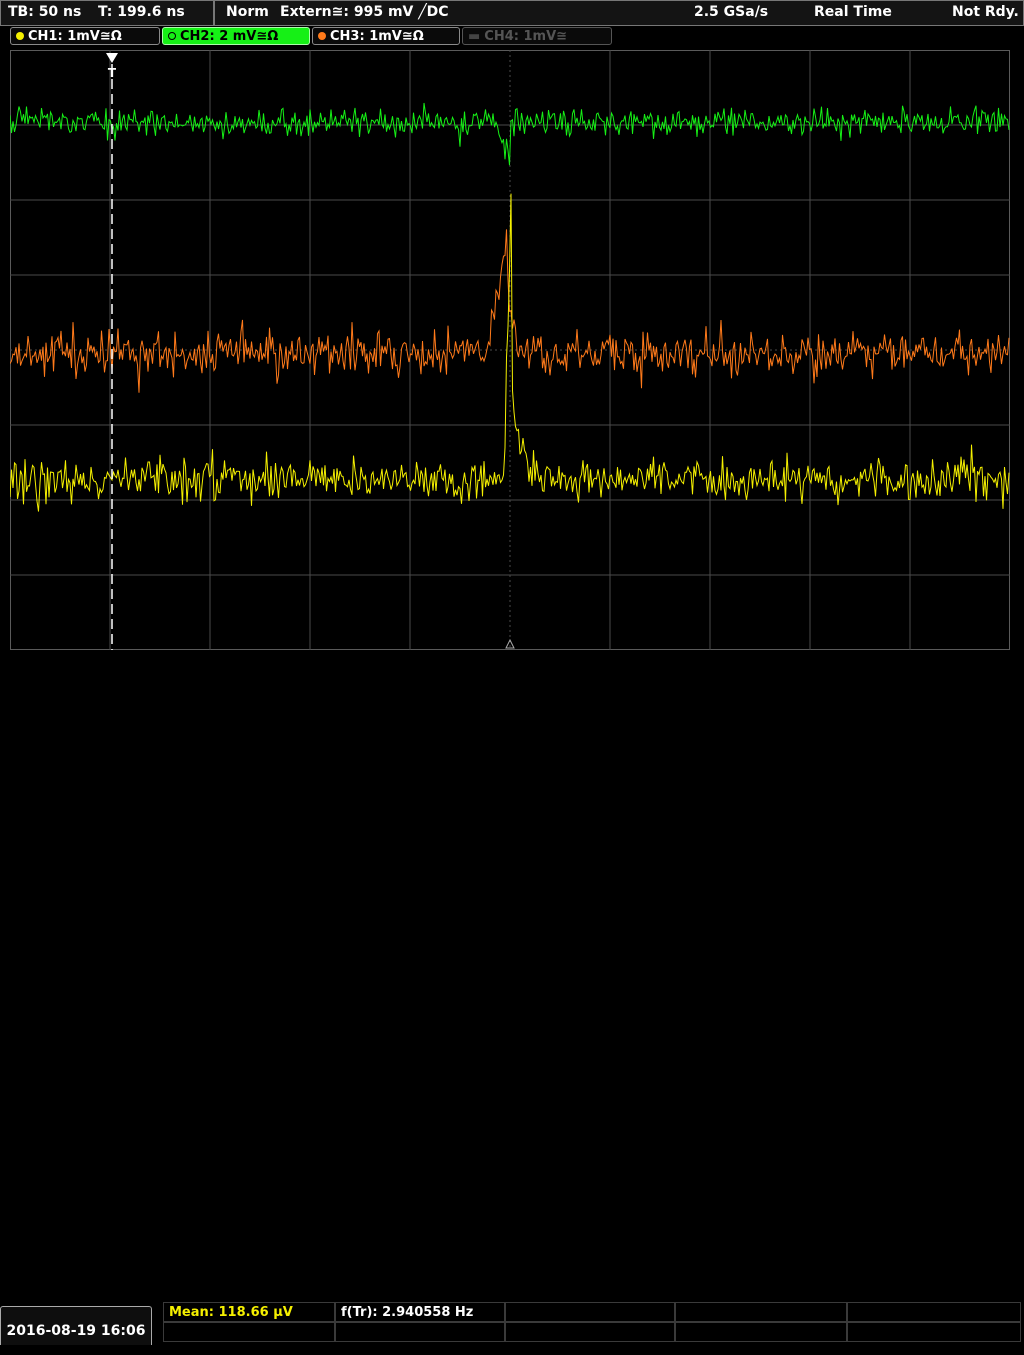 This screenshot has width=1024, height=1355. What do you see at coordinates (75, 36) in the screenshot?
I see `channel-label: CH1: 1mV≅Ω` at bounding box center [75, 36].